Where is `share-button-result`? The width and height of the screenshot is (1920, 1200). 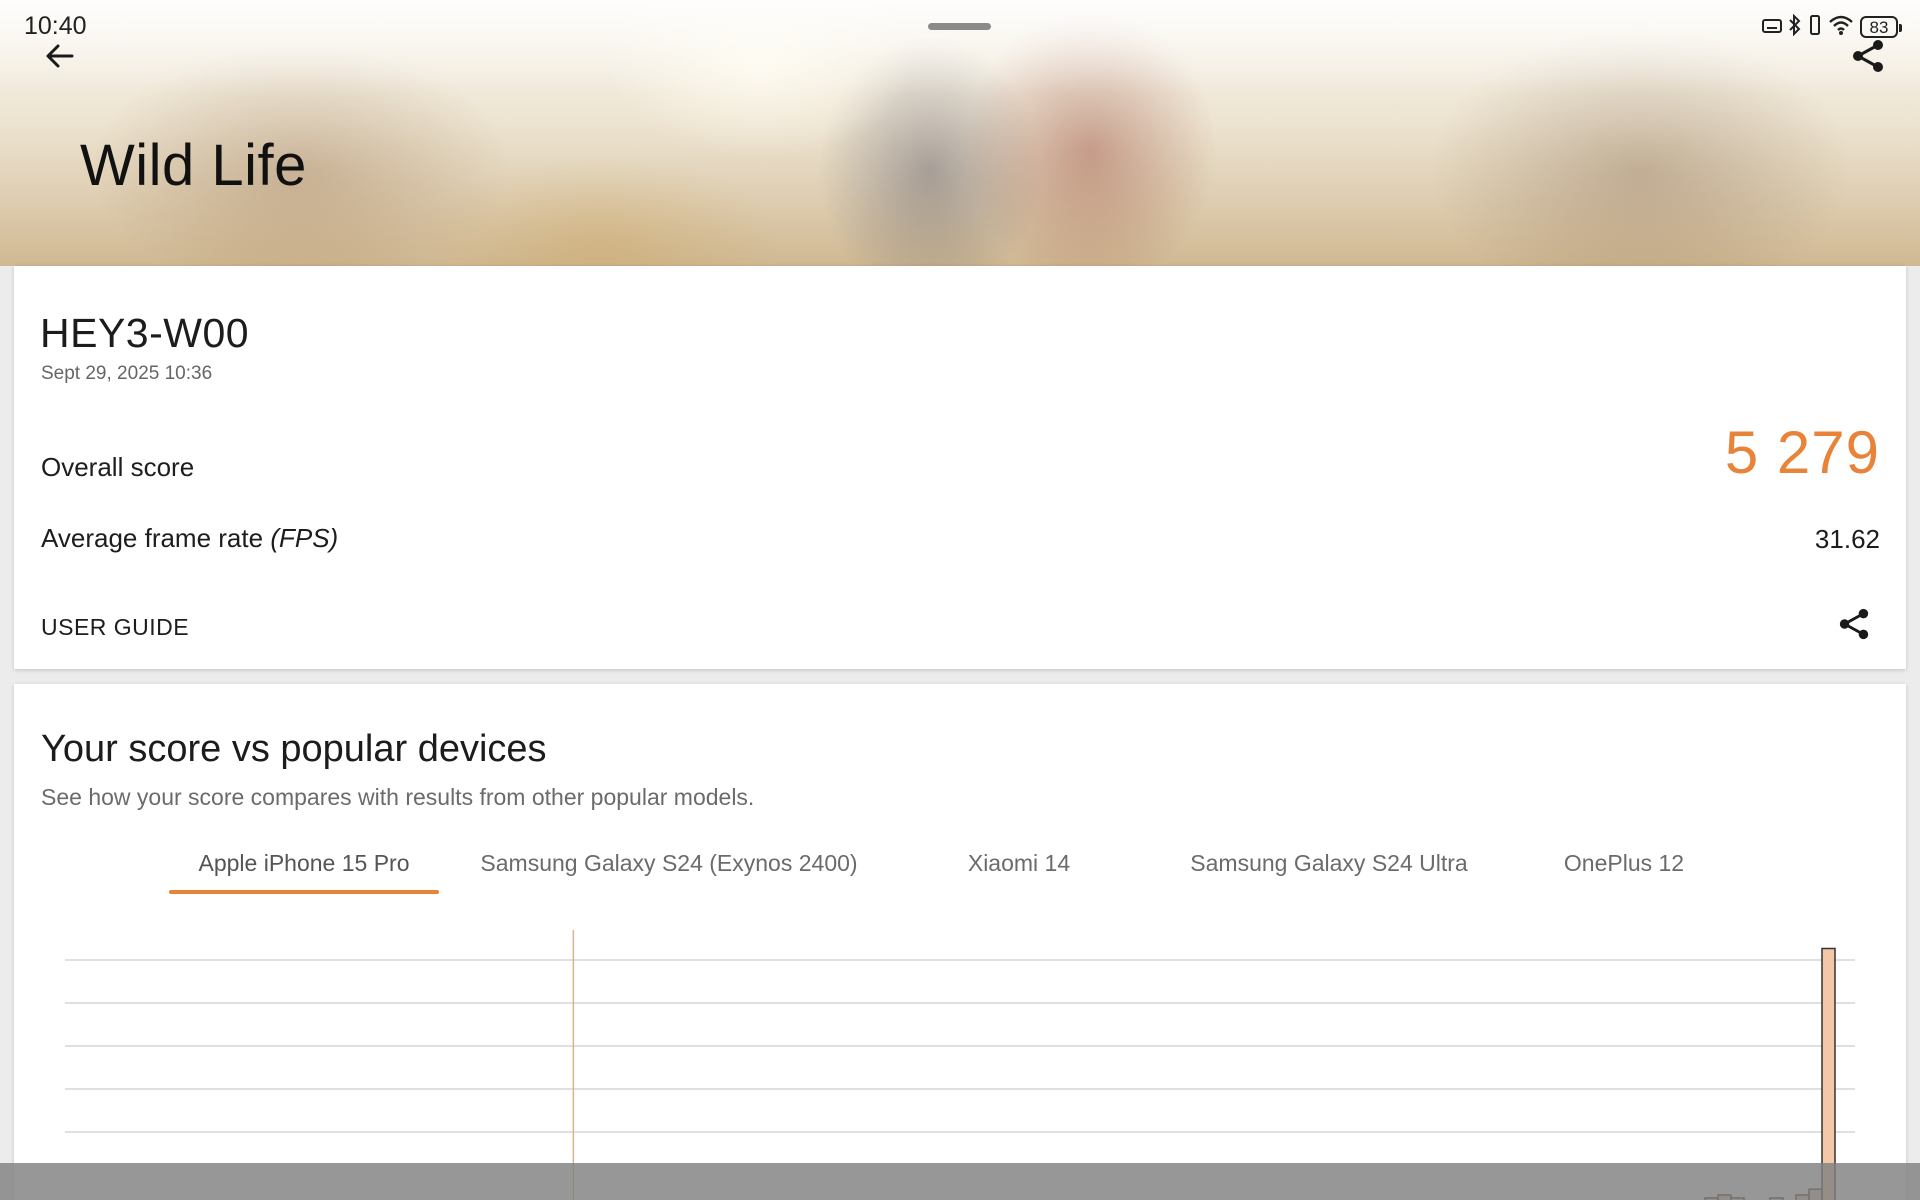 share-button-result is located at coordinates (1854, 624).